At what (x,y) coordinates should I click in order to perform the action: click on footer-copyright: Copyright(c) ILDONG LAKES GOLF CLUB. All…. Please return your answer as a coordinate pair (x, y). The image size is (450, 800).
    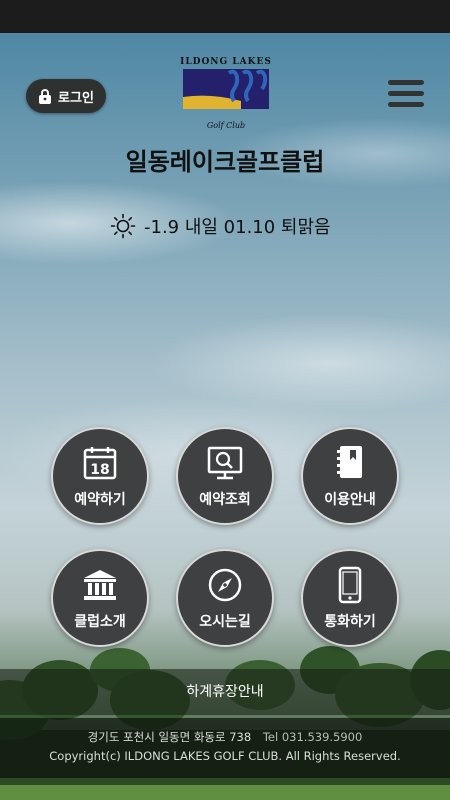
    Looking at the image, I should click on (225, 756).